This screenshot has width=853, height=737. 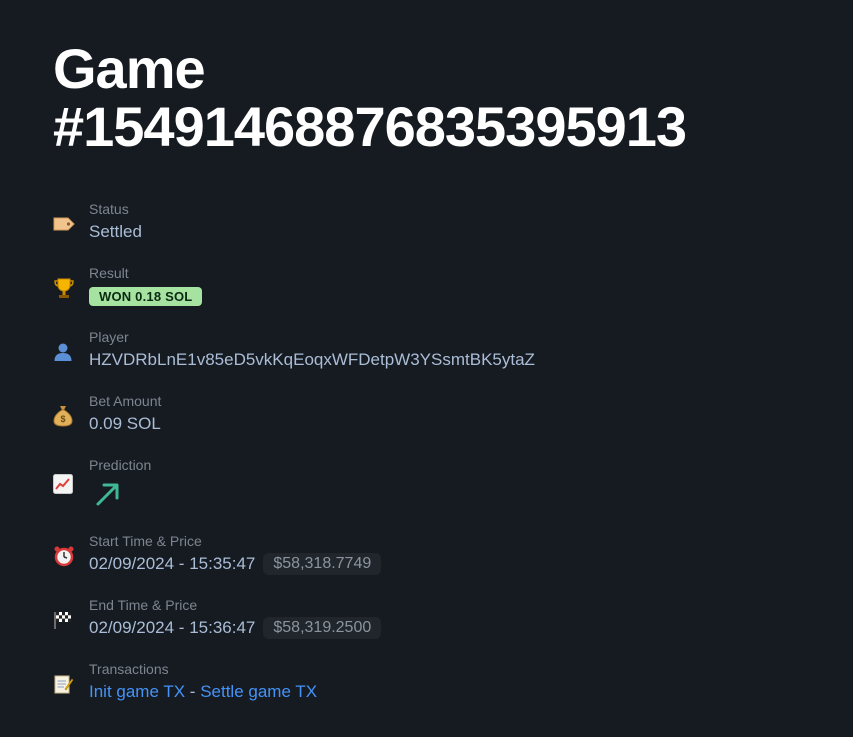 What do you see at coordinates (145, 541) in the screenshot?
I see `start-label: Start Time & Price` at bounding box center [145, 541].